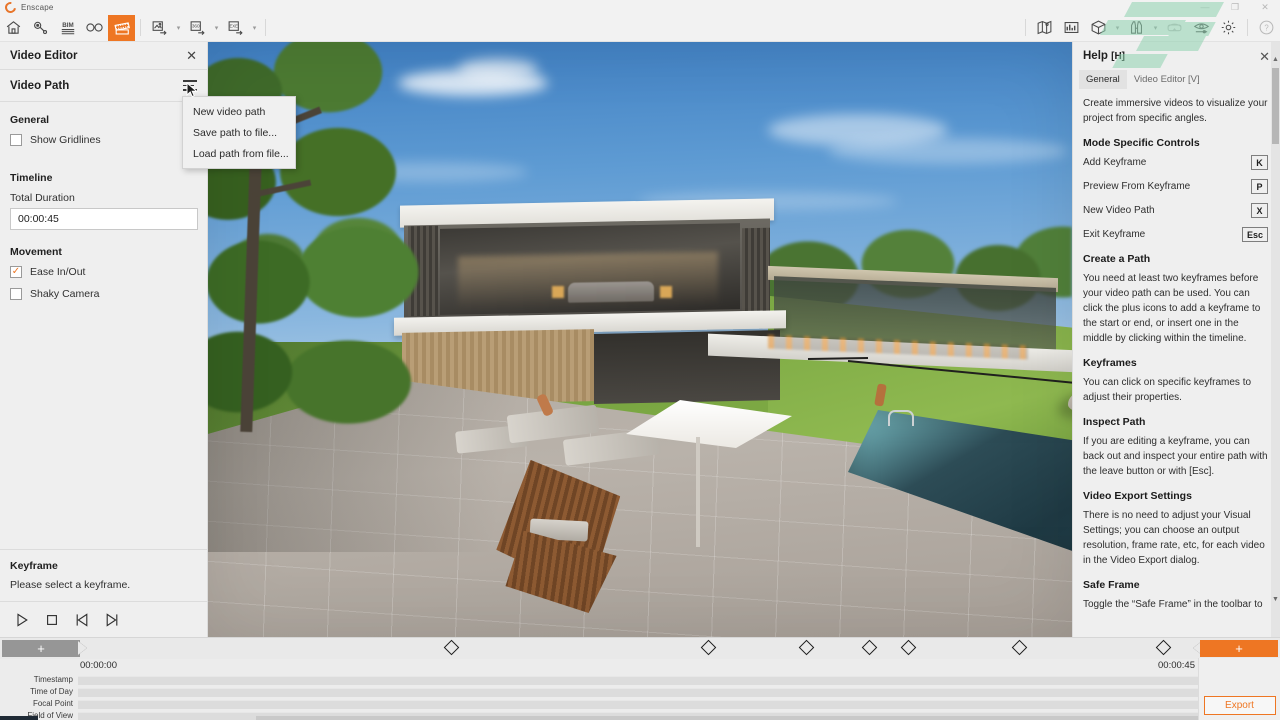  I want to click on ease-in-out-checkbox: ✓, so click(16, 272).